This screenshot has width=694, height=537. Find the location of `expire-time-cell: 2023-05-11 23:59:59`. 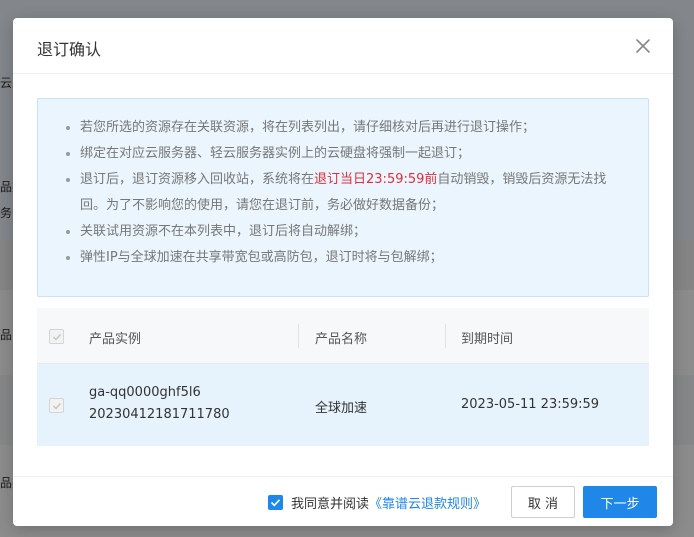

expire-time-cell: 2023-05-11 23:59:59 is located at coordinates (530, 404).